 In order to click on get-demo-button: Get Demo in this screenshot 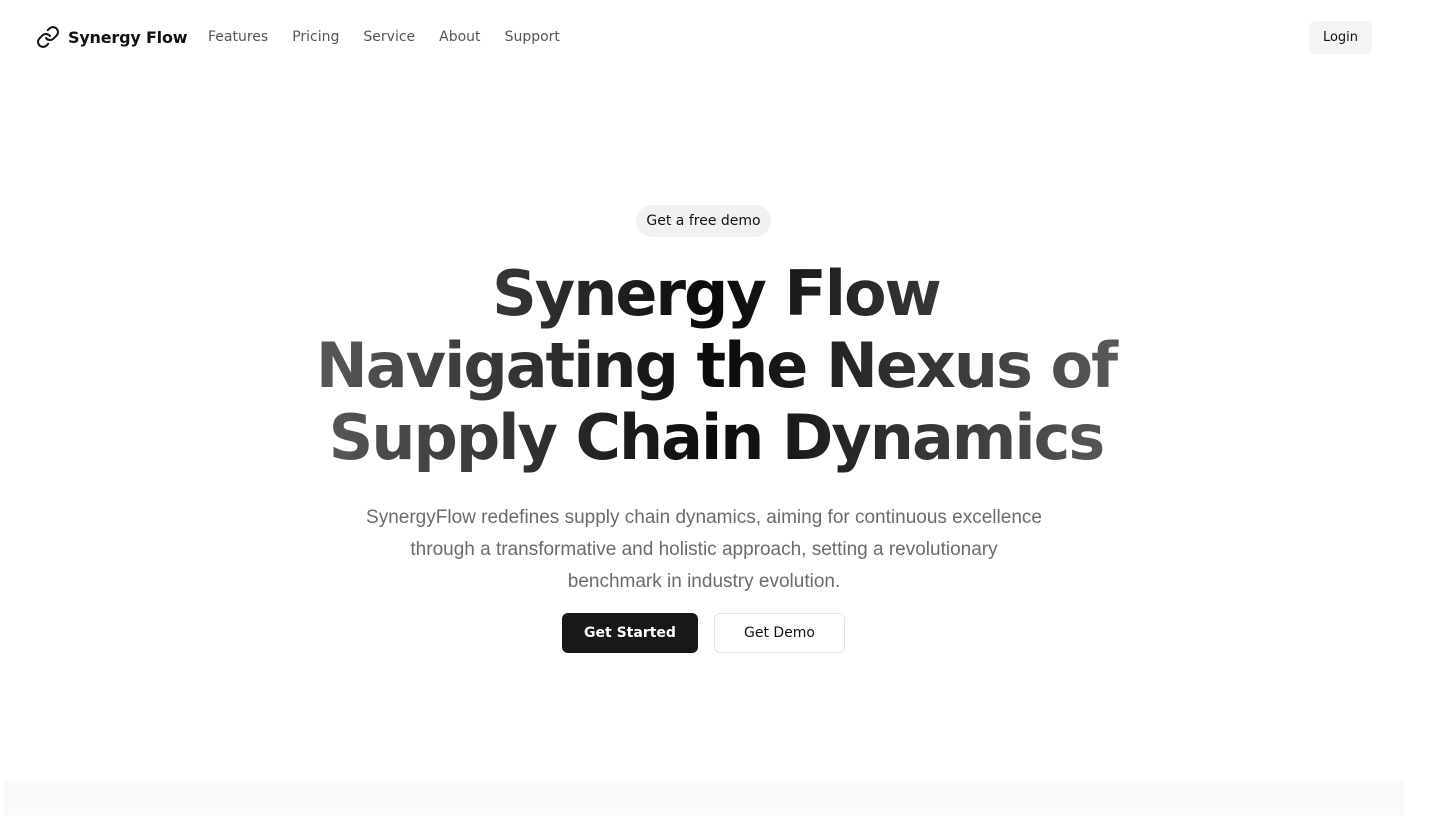, I will do `click(779, 633)`.